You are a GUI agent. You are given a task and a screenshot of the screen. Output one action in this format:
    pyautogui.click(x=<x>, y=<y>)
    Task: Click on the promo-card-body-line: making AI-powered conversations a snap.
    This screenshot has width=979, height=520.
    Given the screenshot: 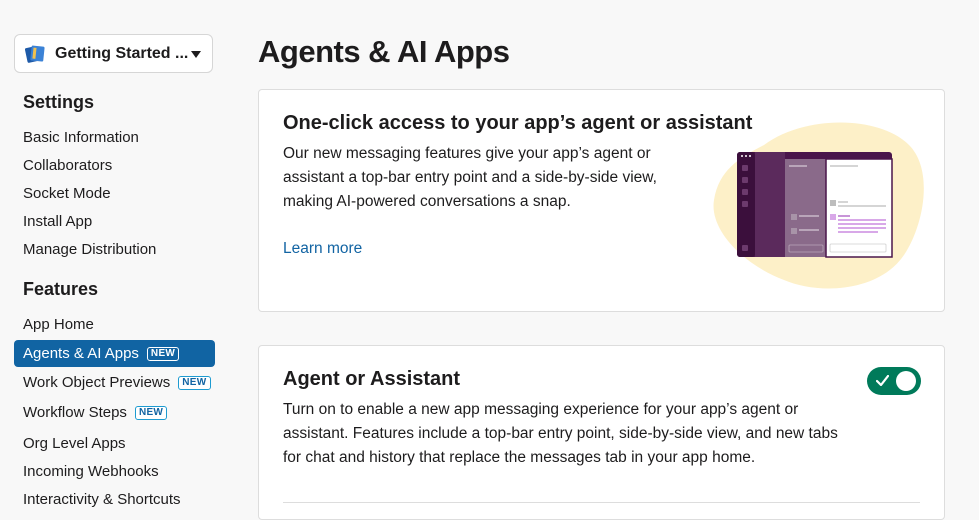 What is the action you would take?
    pyautogui.click(x=427, y=201)
    